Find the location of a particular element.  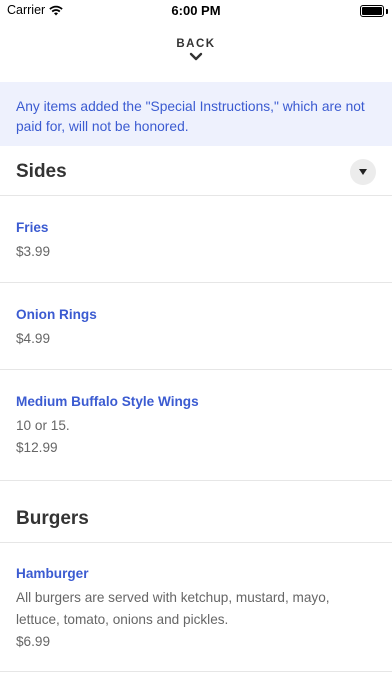

section-title-burgers: Burgers is located at coordinates (52, 518).